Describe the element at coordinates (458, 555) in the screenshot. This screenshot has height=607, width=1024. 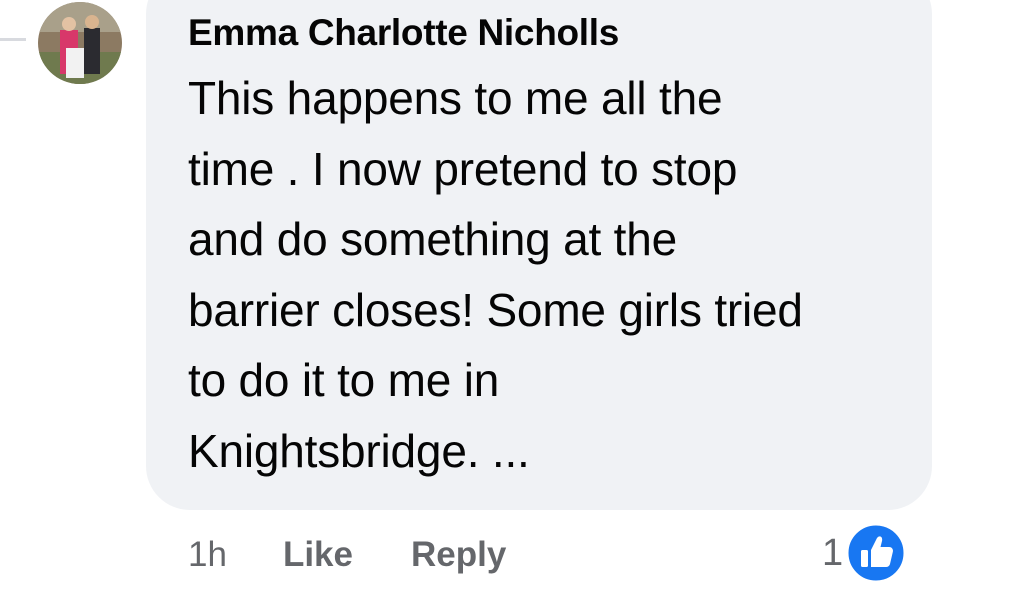
I see `reply-button: Reply` at that location.